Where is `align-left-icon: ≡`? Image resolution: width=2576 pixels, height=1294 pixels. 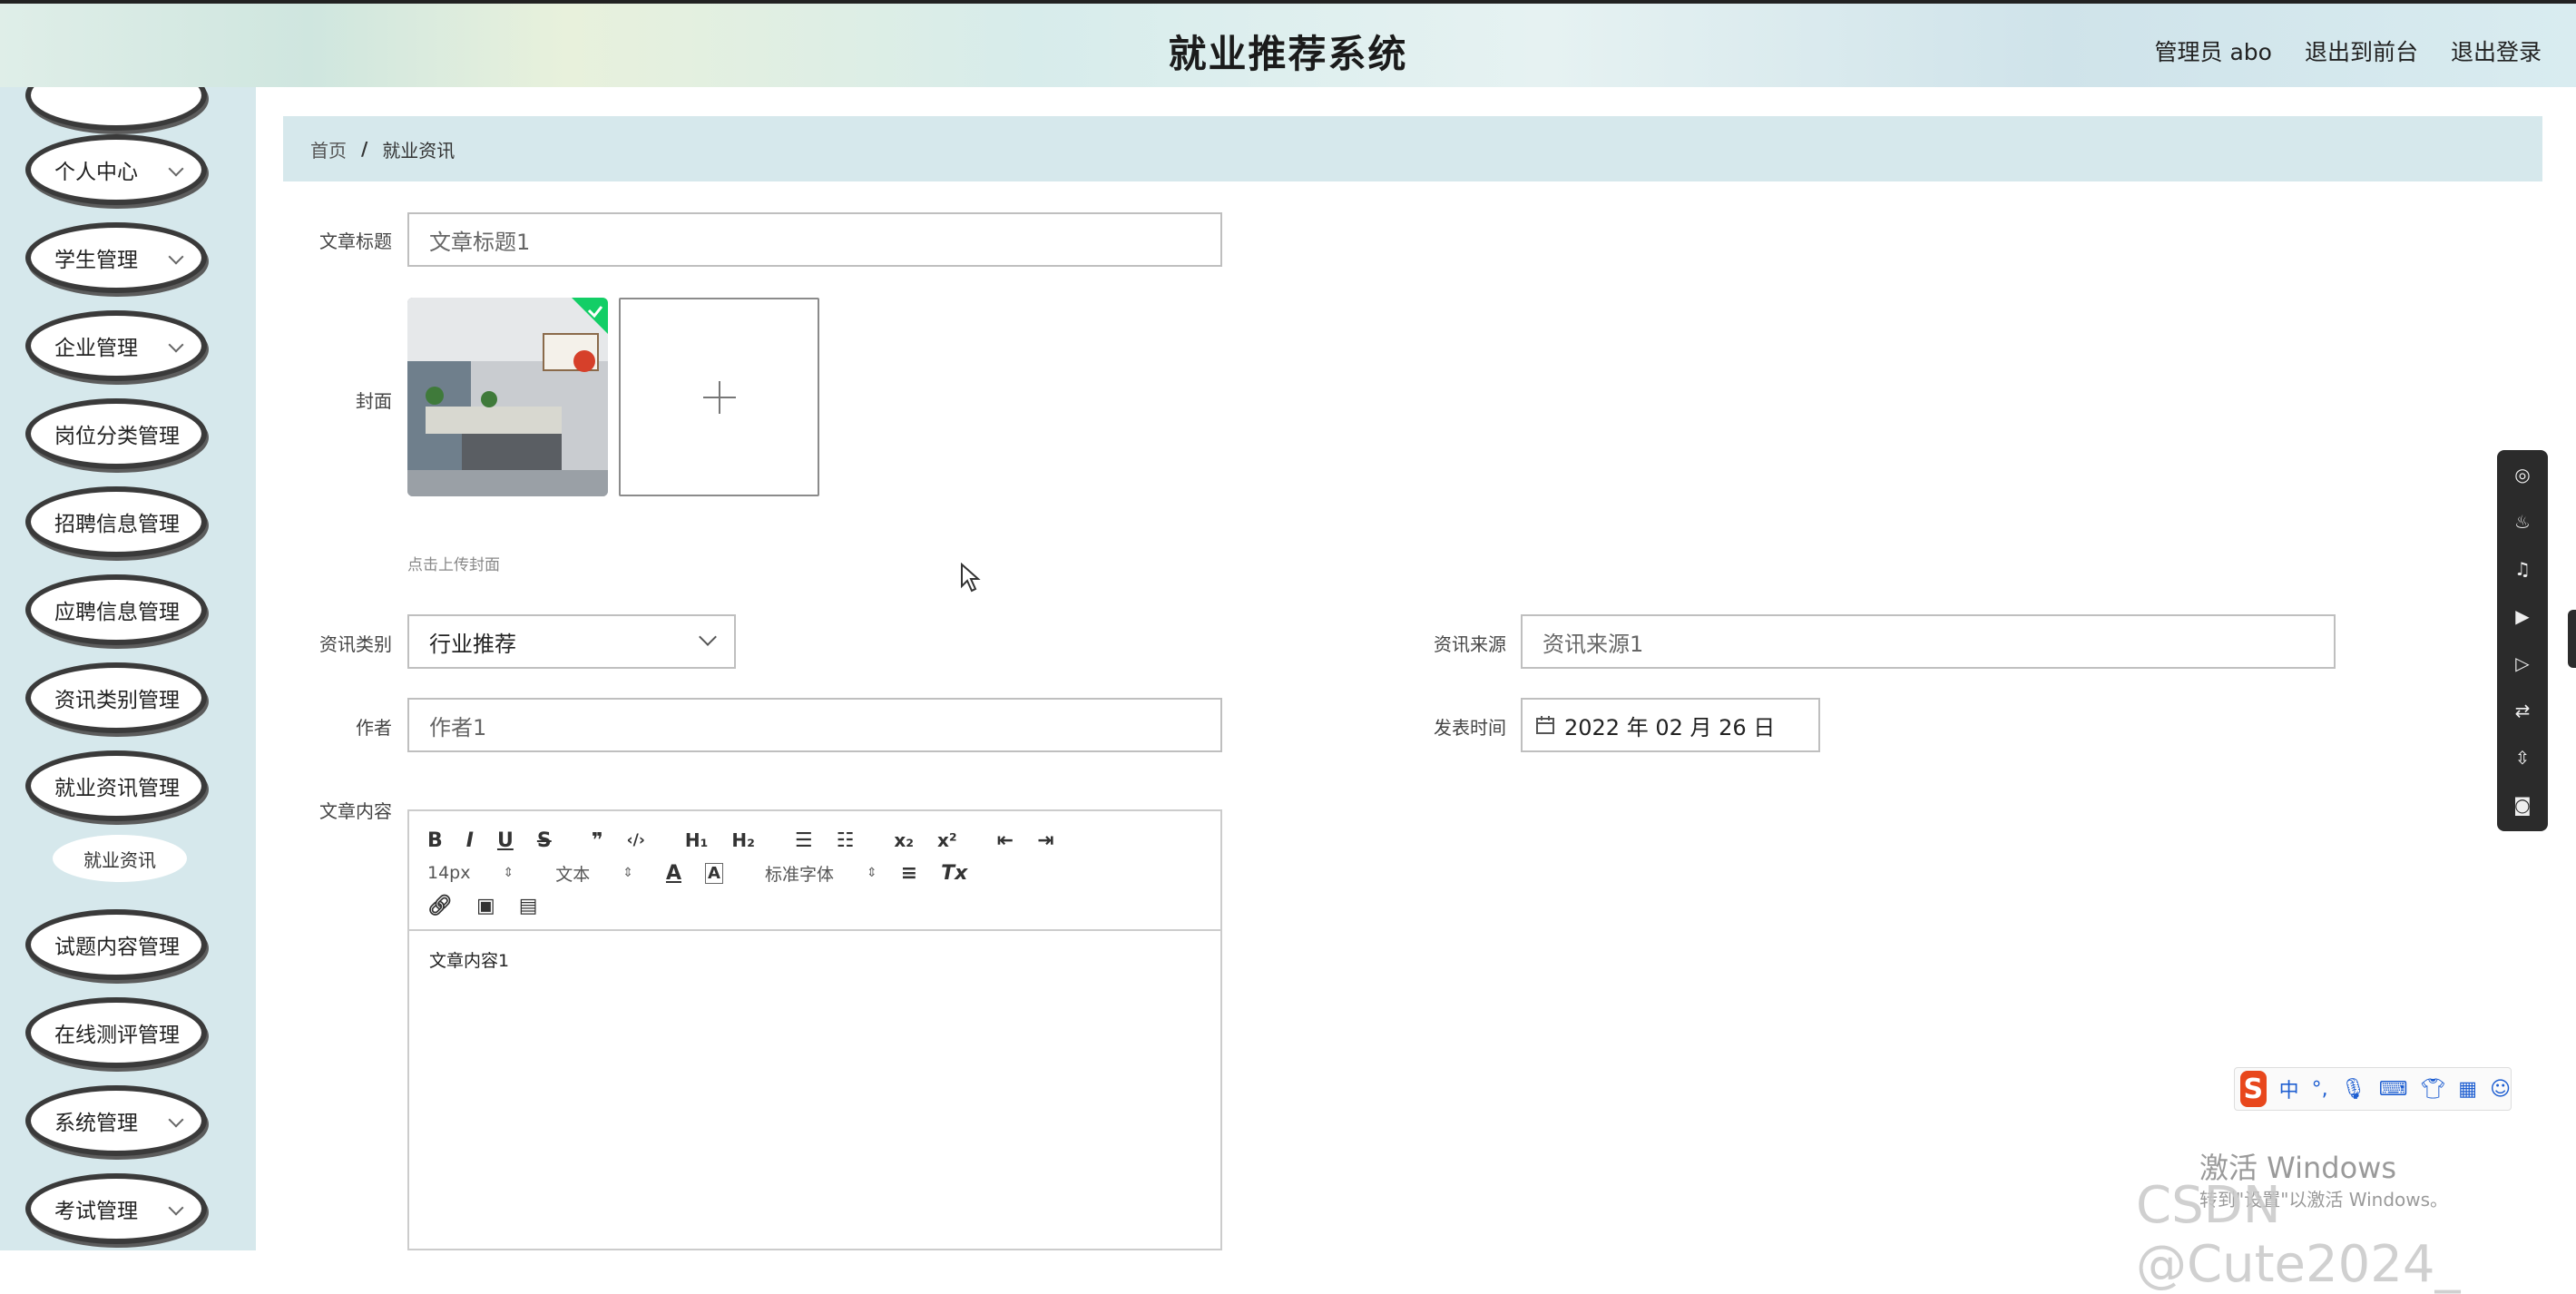
align-left-icon: ≡ is located at coordinates (909, 873).